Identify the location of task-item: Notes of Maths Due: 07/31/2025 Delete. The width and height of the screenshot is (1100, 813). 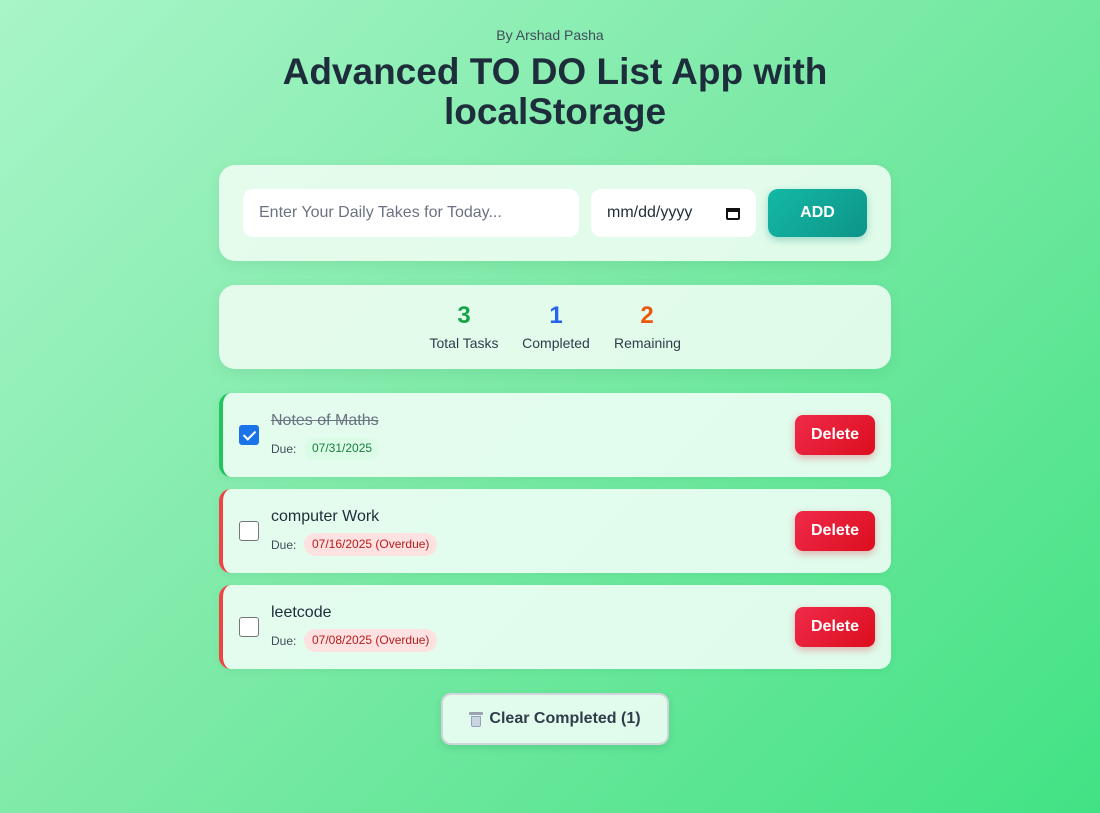
(555, 435).